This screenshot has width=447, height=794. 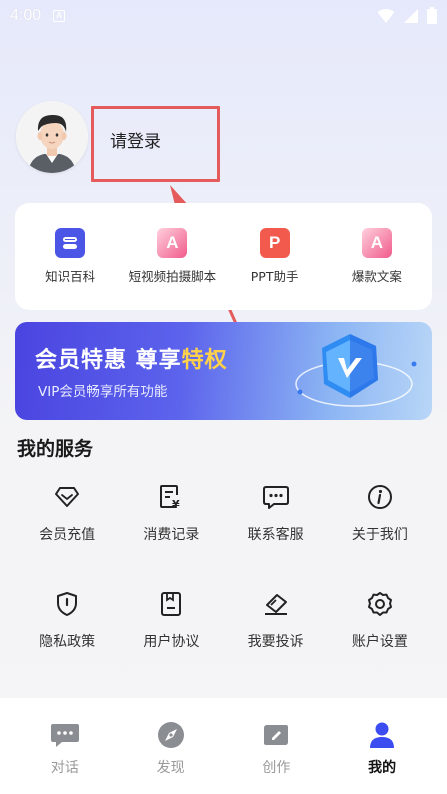 I want to click on tool-video-script: A 短视频拍摄脚本, so click(x=172, y=256).